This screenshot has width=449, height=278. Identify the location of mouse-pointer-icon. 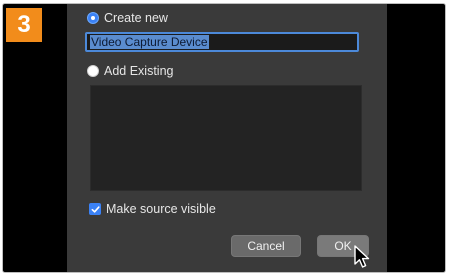
(362, 256).